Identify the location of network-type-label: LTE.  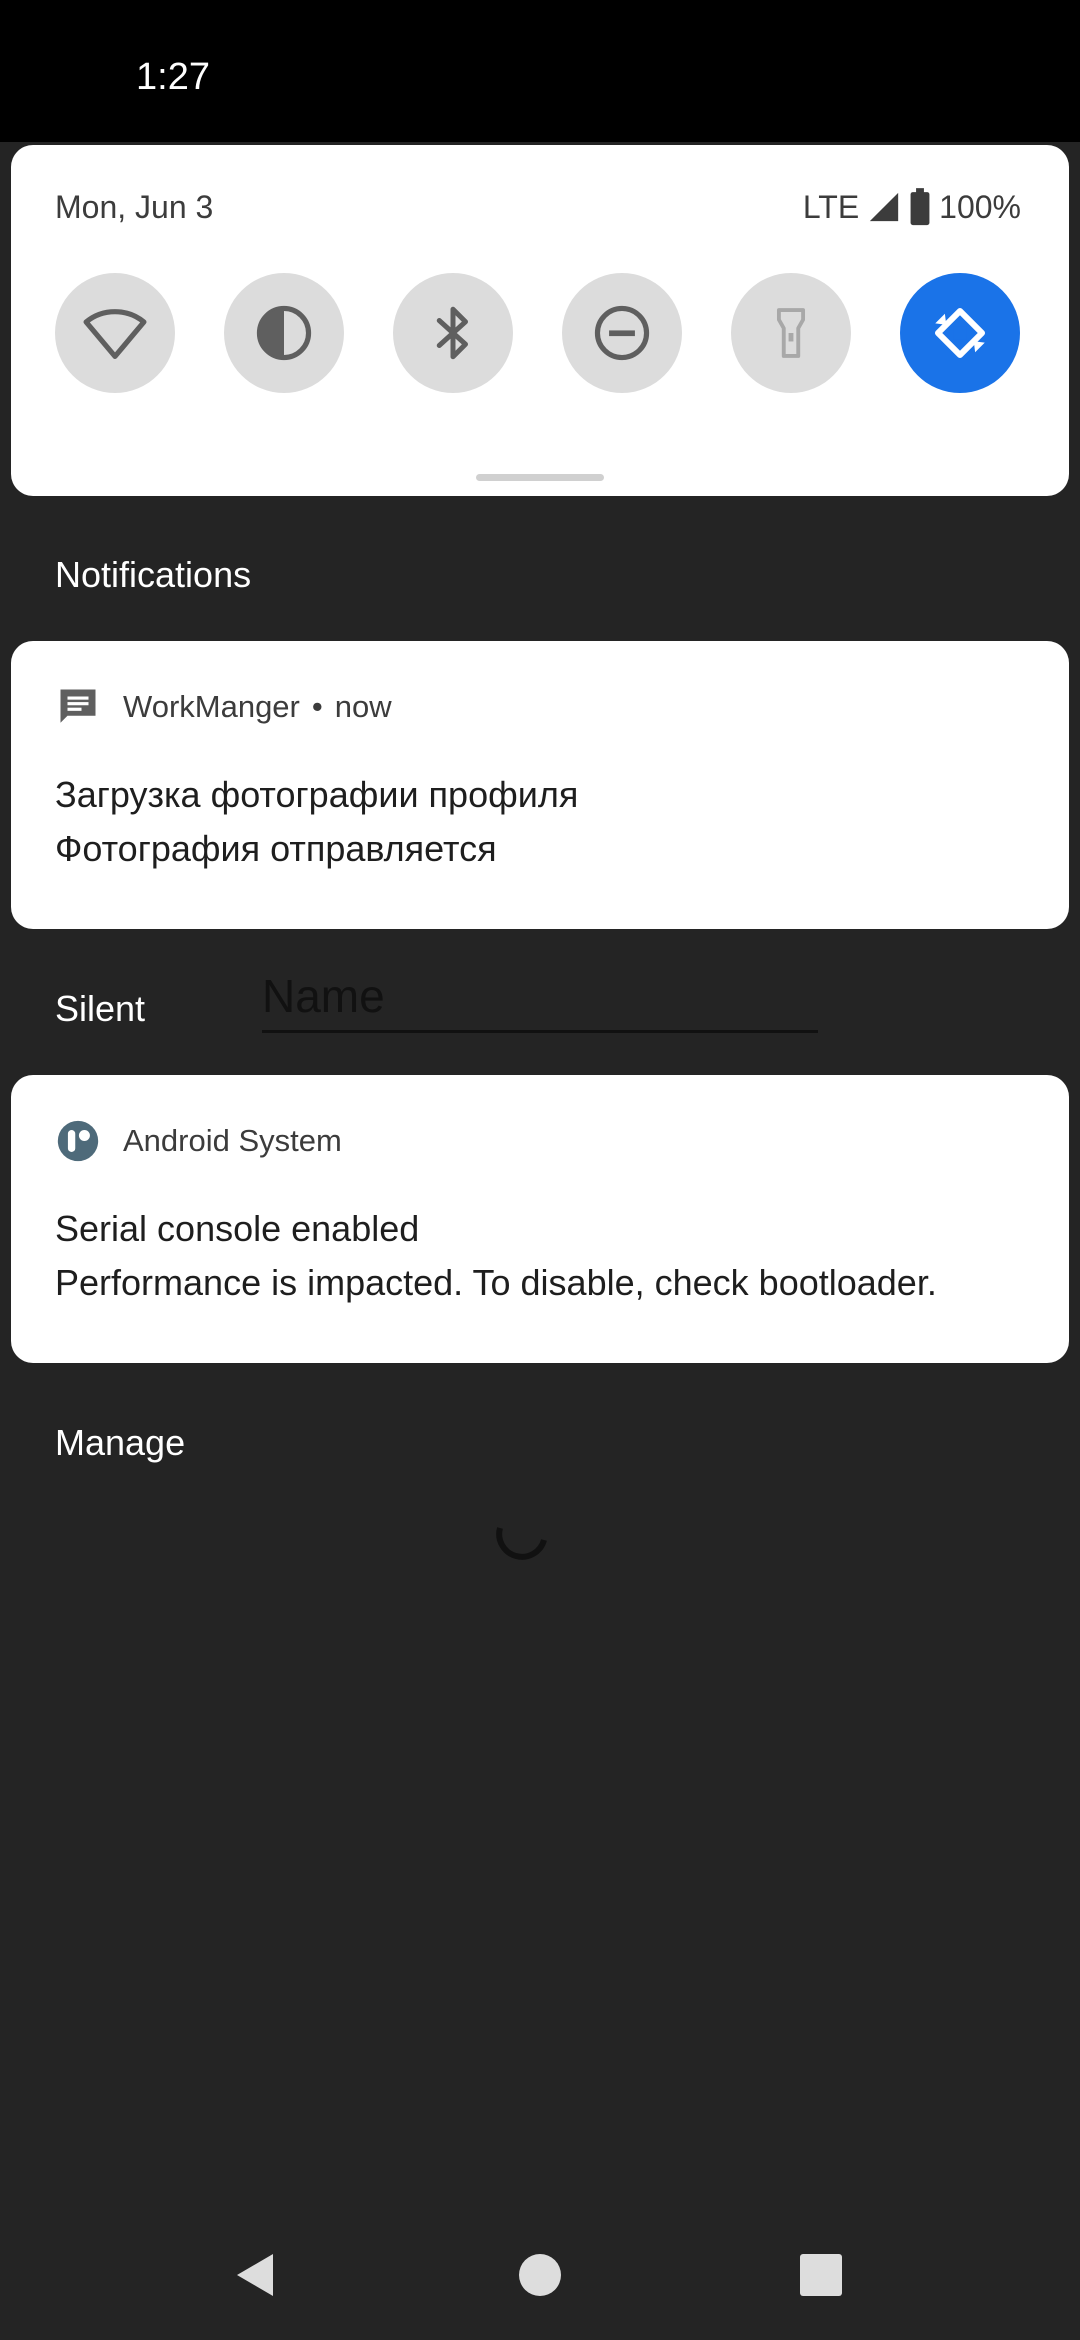
(831, 206).